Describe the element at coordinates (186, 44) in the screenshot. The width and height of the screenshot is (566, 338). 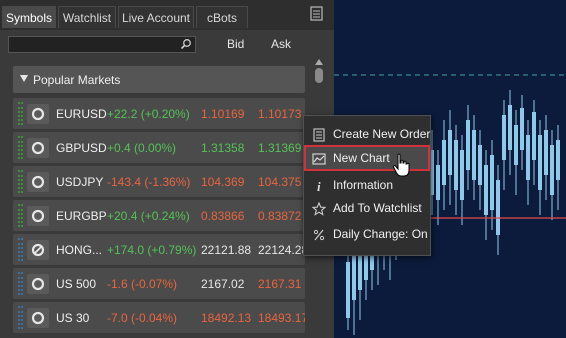
I see `search-icon` at that location.